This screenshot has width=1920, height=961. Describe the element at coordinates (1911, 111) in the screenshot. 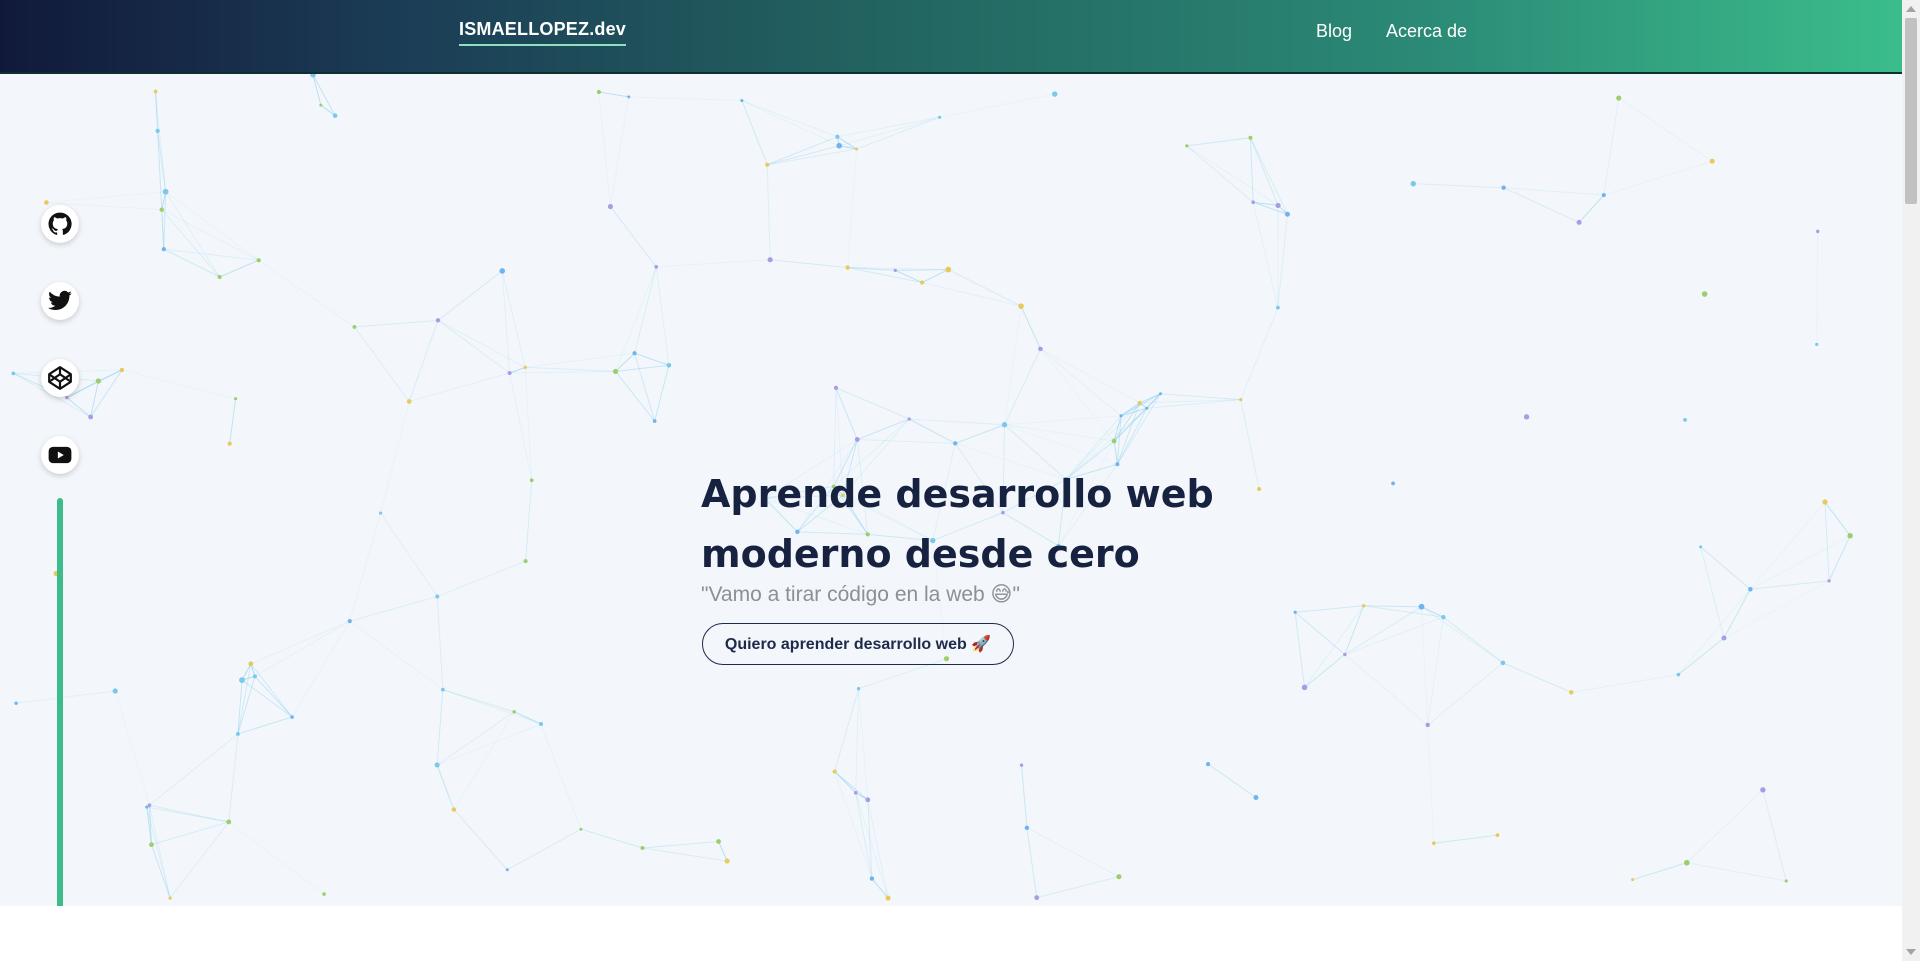

I see `scrollbar-thumb` at that location.